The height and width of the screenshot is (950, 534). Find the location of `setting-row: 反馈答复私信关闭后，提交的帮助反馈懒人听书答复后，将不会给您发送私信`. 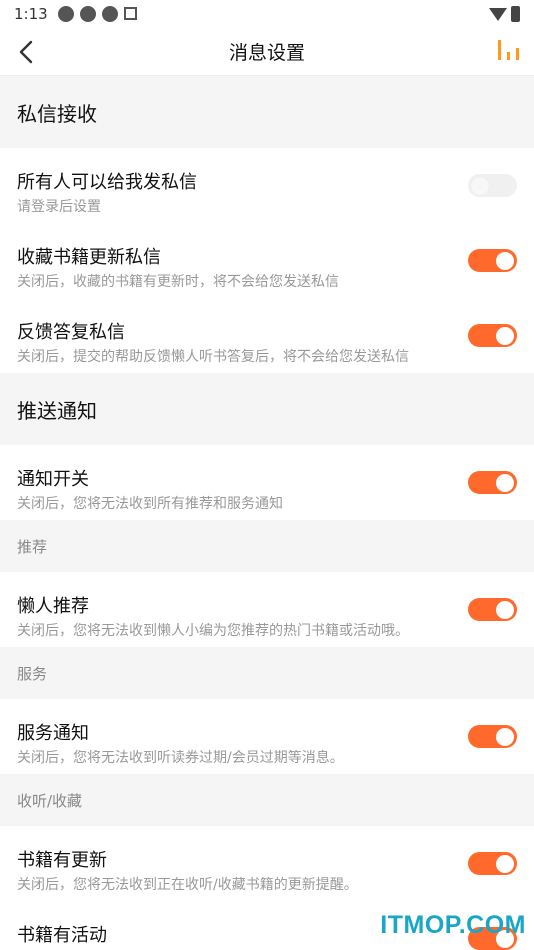

setting-row: 反馈答复私信关闭后，提交的帮助反馈懒人听书答复后，将不会给您发送私信 is located at coordinates (267, 335).